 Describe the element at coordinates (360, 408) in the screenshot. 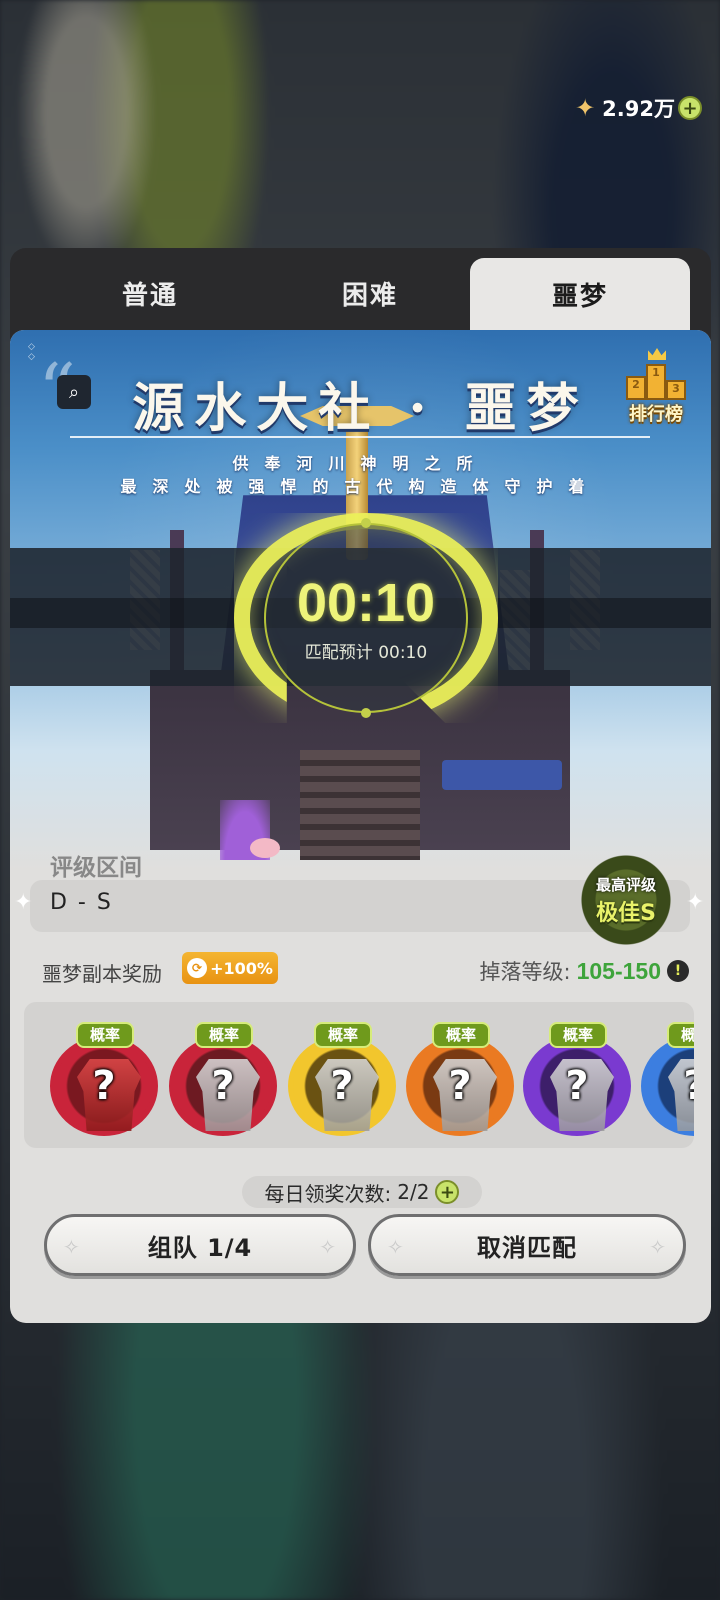

I see `dungeon-title: 源水大社 · 噩梦` at that location.